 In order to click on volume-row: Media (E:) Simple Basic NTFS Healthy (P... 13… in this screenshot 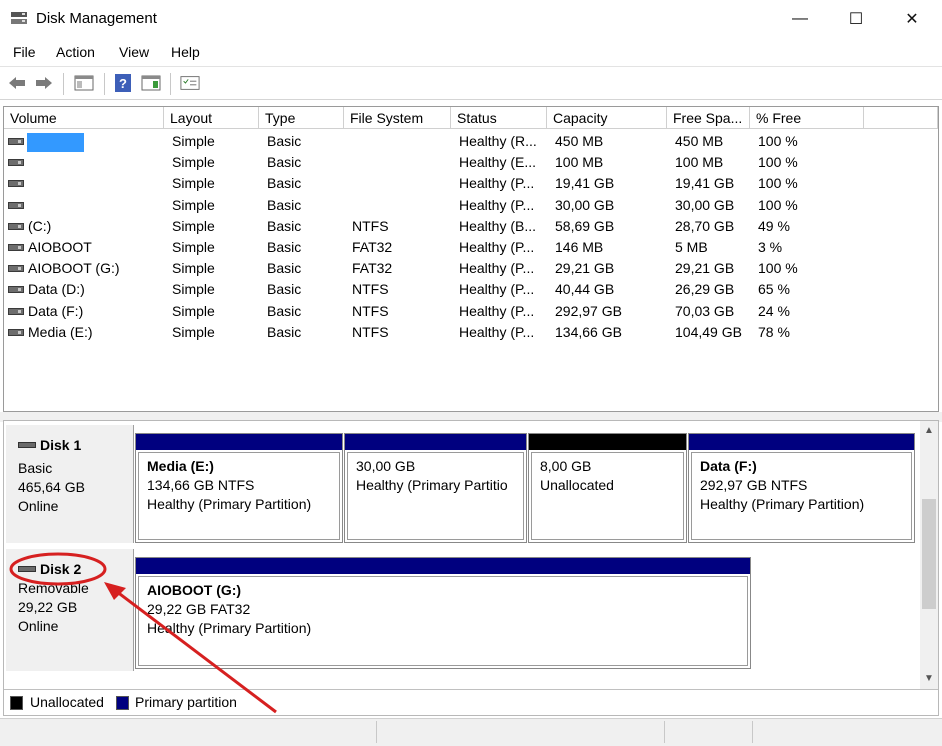, I will do `click(471, 332)`.